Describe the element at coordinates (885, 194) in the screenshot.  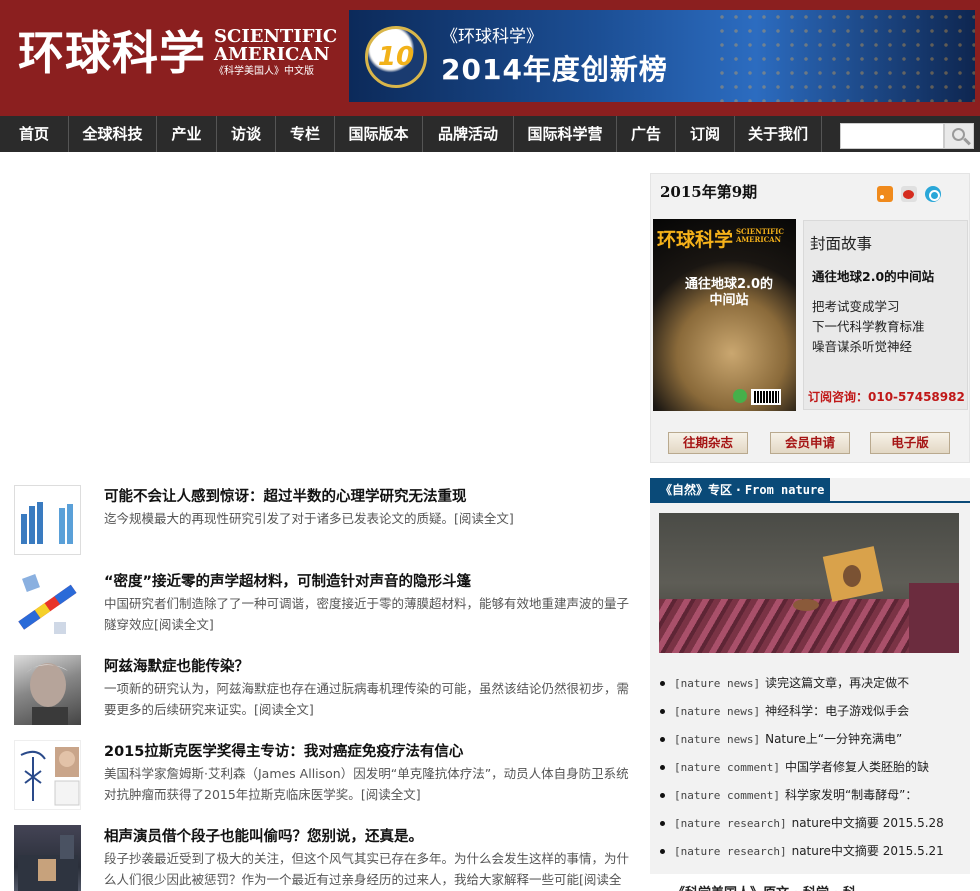
I see `rss-icon` at that location.